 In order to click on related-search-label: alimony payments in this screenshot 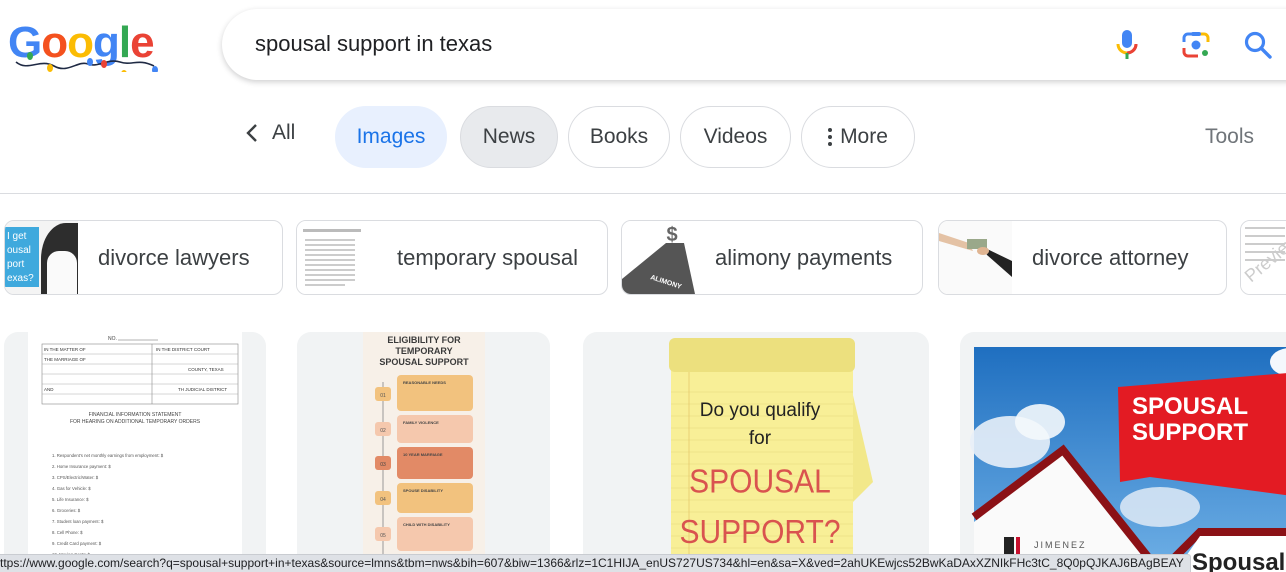, I will do `click(804, 257)`.